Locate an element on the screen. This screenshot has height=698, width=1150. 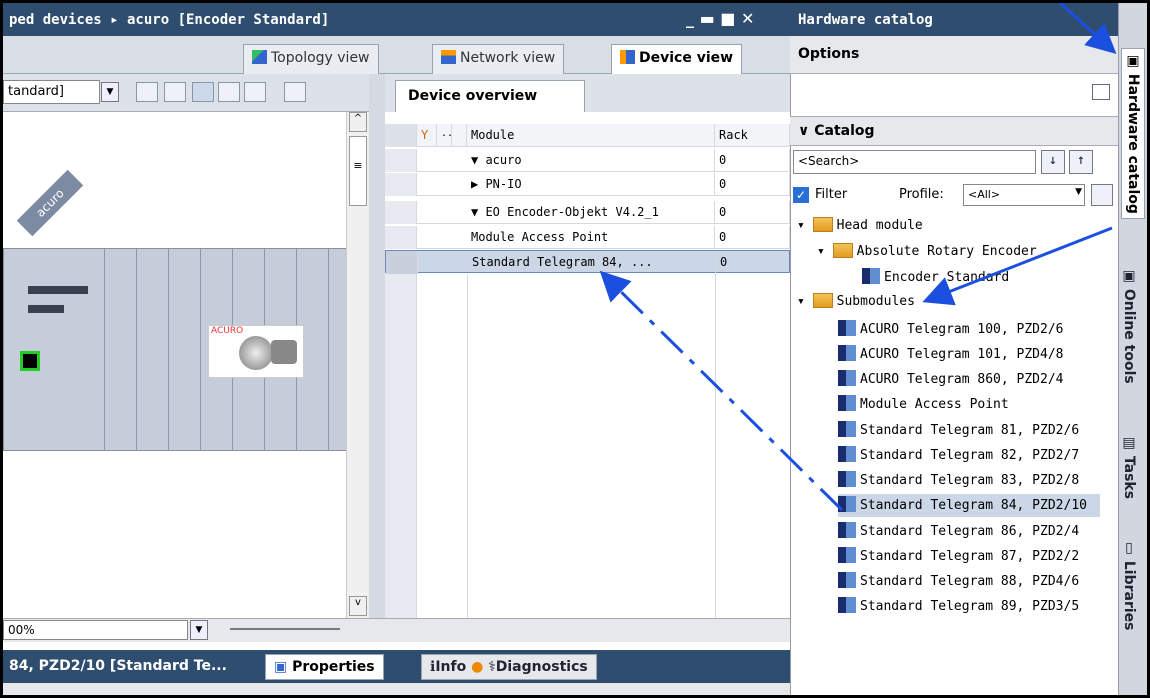
toolbar-btn-6-icon is located at coordinates (295, 92).